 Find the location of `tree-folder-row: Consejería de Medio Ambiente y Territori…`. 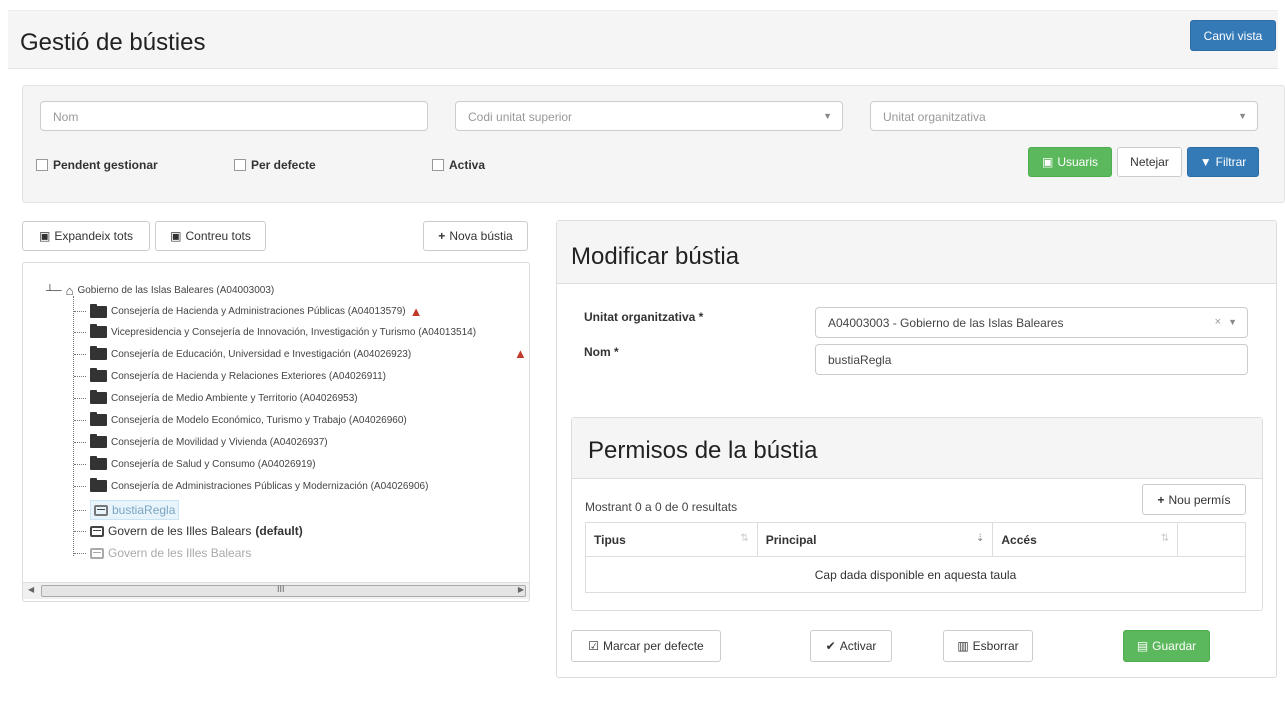

tree-folder-row: Consejería de Medio Ambiente y Territori… is located at coordinates (216, 397).